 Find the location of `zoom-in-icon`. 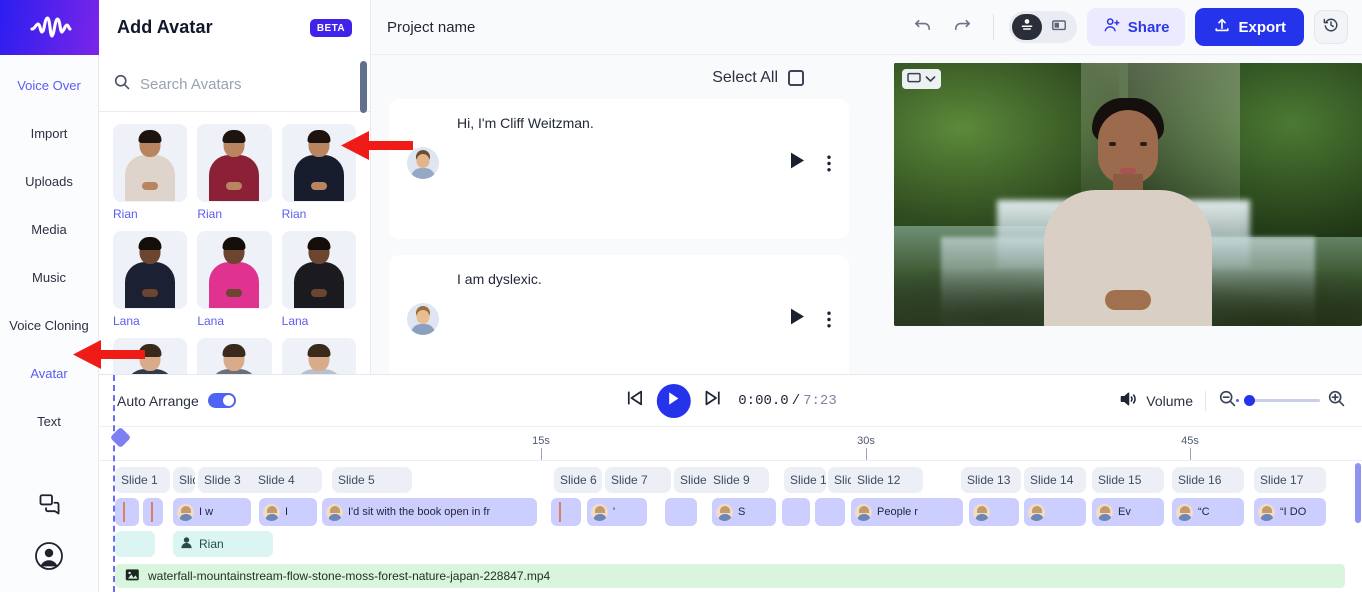

zoom-in-icon is located at coordinates (1336, 401).